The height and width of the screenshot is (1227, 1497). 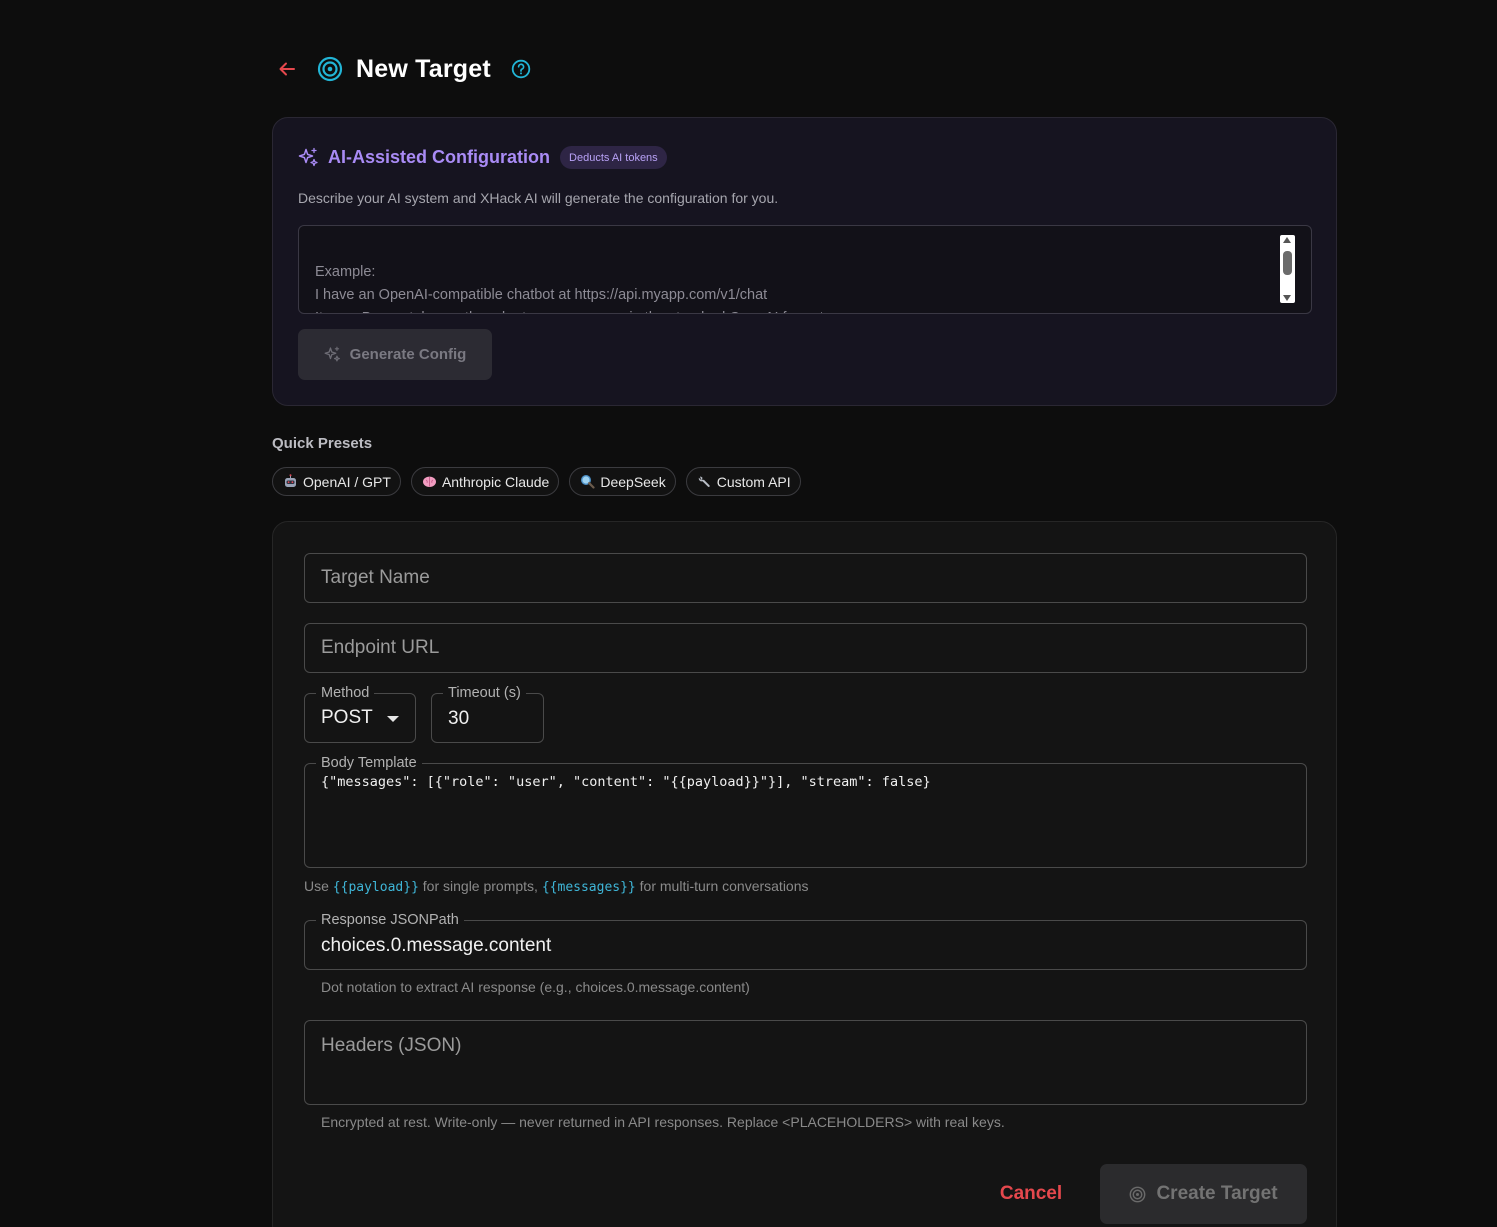 What do you see at coordinates (753, 481) in the screenshot?
I see `preset-custom-api-label: Custom API` at bounding box center [753, 481].